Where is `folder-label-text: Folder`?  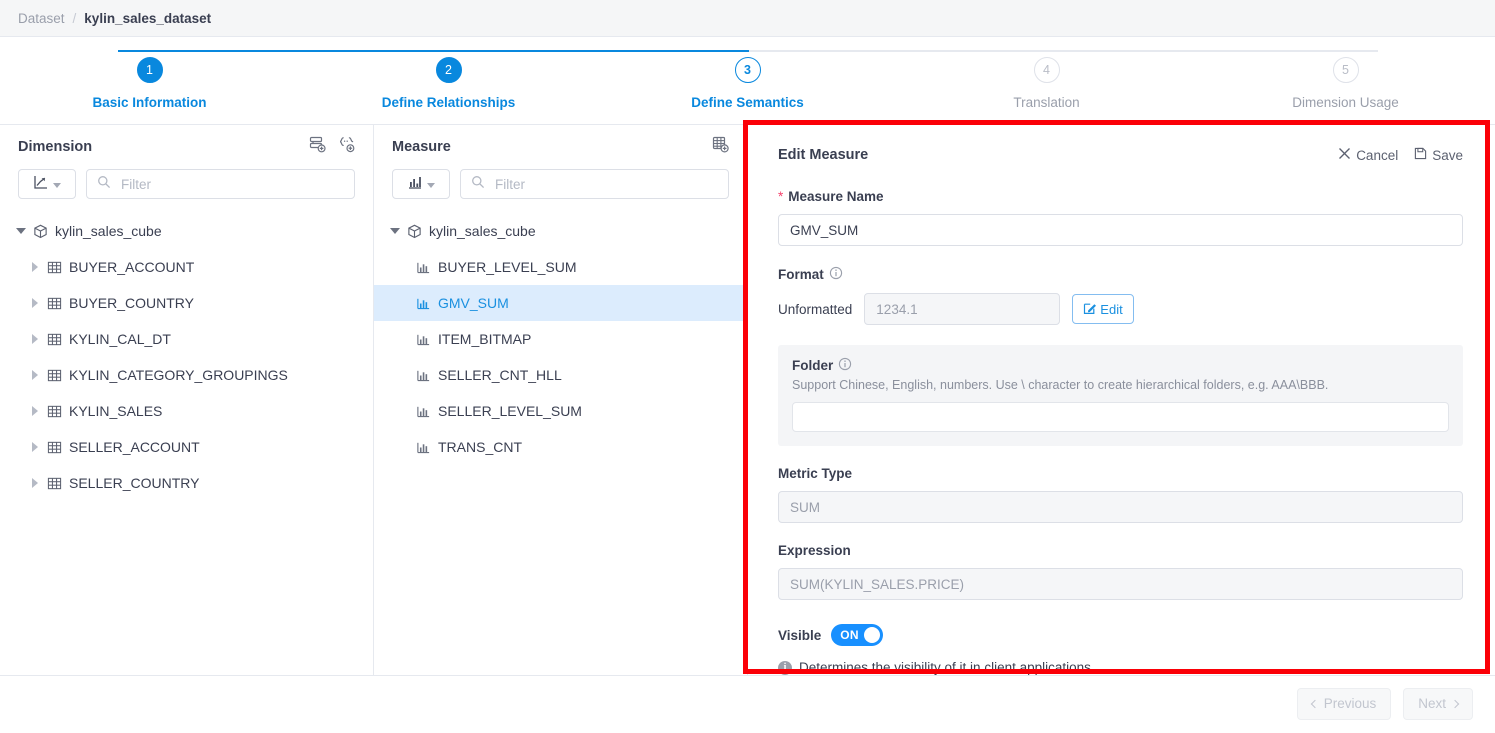
folder-label-text: Folder is located at coordinates (813, 365).